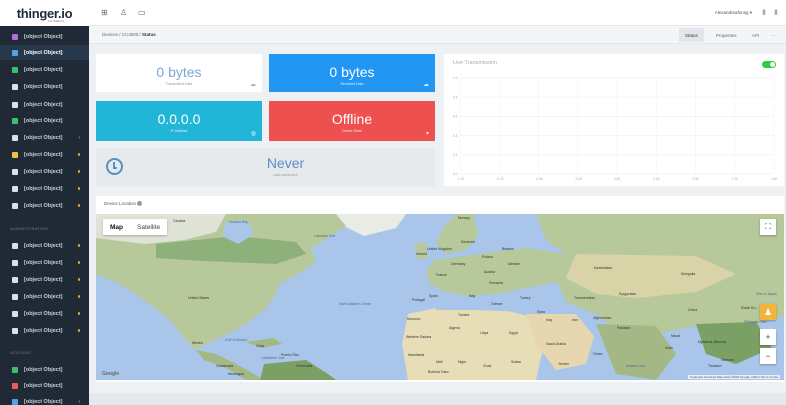  Describe the element at coordinates (15, 205) in the screenshot. I see `plugins-icon` at that location.